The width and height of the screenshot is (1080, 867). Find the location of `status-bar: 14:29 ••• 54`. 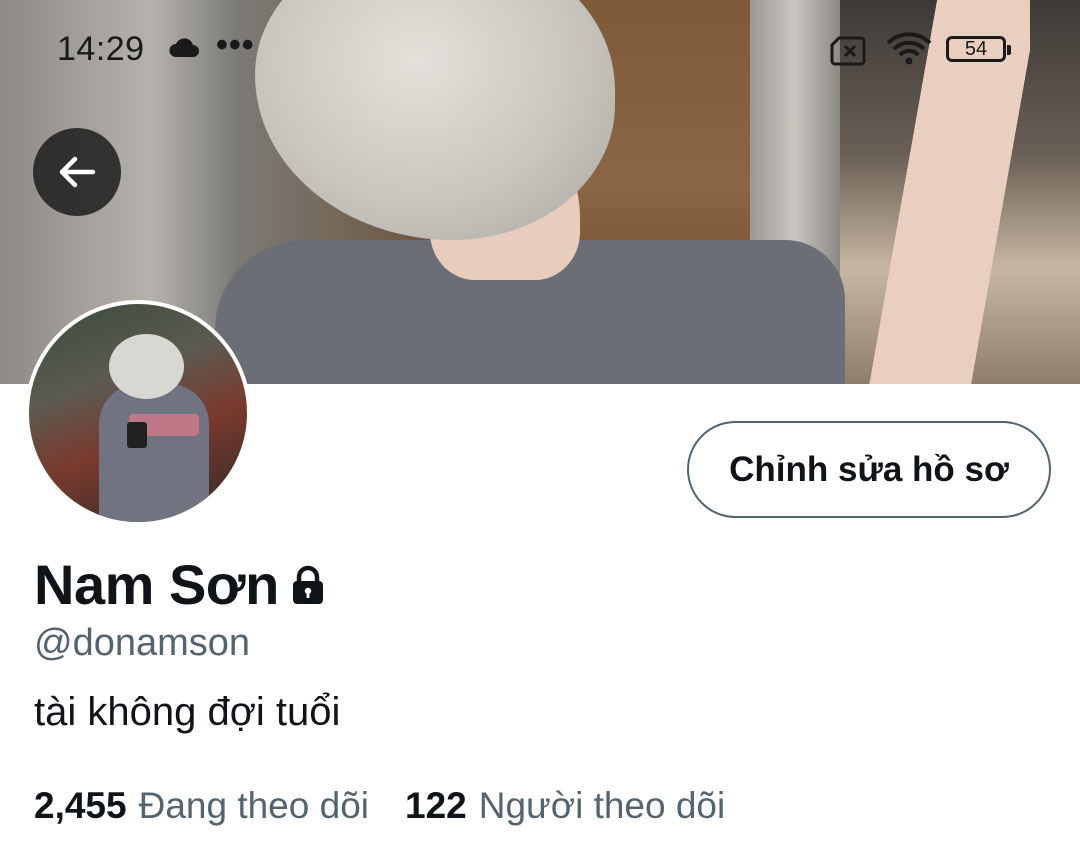

status-bar: 14:29 ••• 54 is located at coordinates (540, 50).